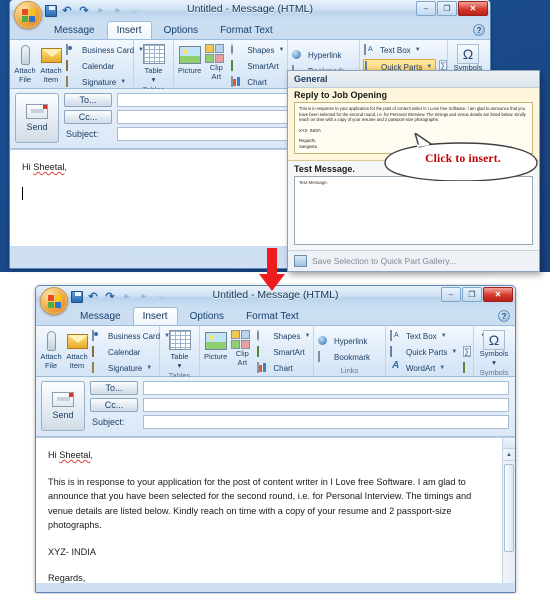 The width and height of the screenshot is (550, 594). Describe the element at coordinates (468, 58) in the screenshot. I see `symbols-button-top: Ω Symbols` at that location.